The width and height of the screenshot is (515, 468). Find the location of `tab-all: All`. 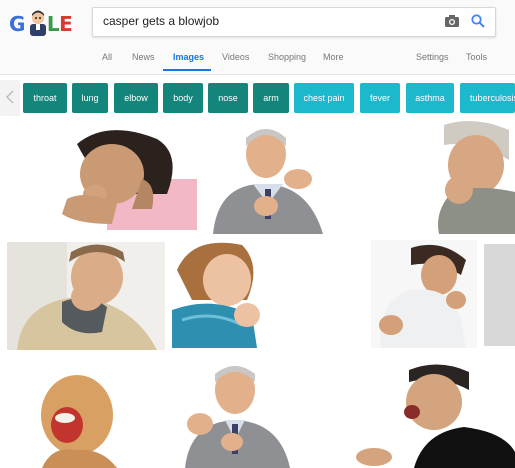

tab-all: All is located at coordinates (107, 57).